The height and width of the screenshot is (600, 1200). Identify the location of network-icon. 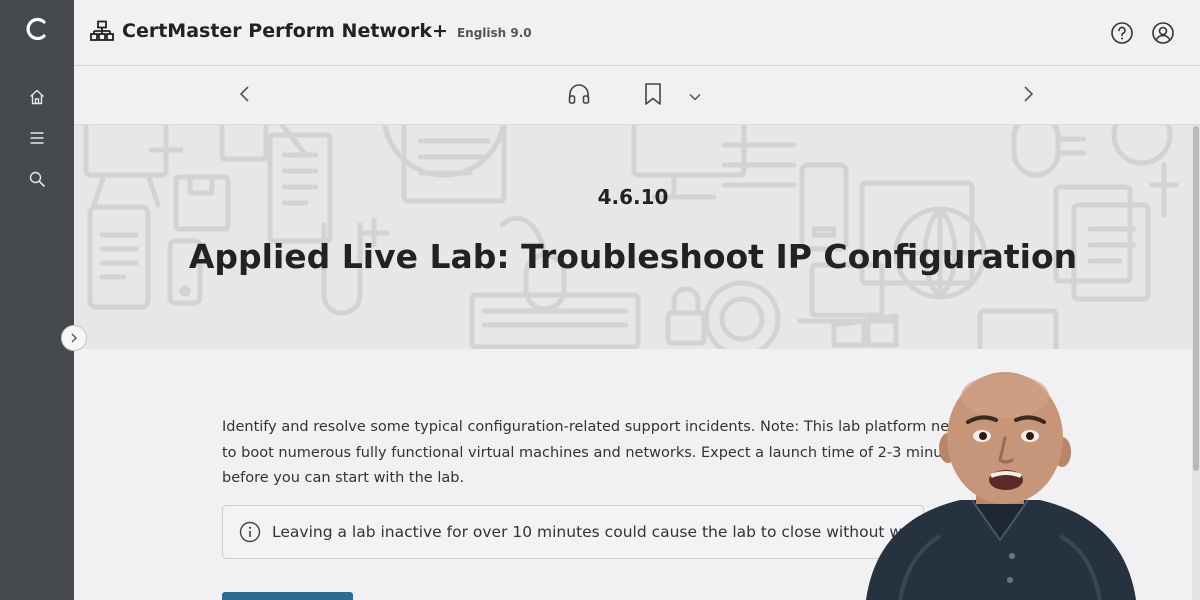
(102, 31).